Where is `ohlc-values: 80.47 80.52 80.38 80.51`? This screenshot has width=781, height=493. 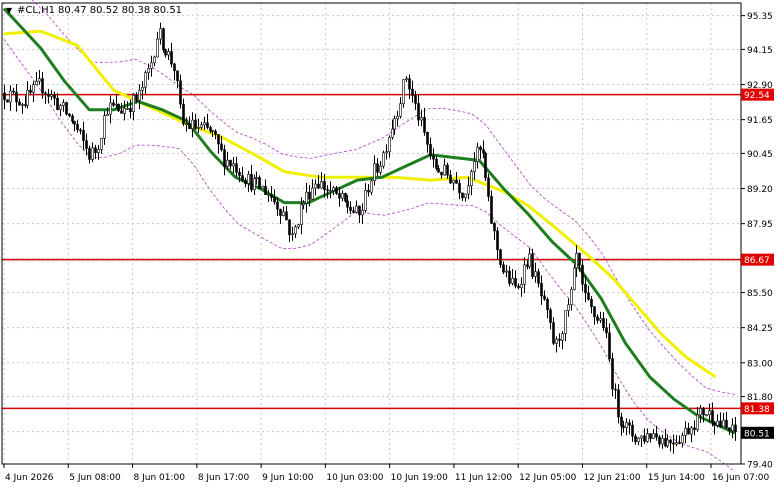 ohlc-values: 80.47 80.52 80.38 80.51 is located at coordinates (120, 10).